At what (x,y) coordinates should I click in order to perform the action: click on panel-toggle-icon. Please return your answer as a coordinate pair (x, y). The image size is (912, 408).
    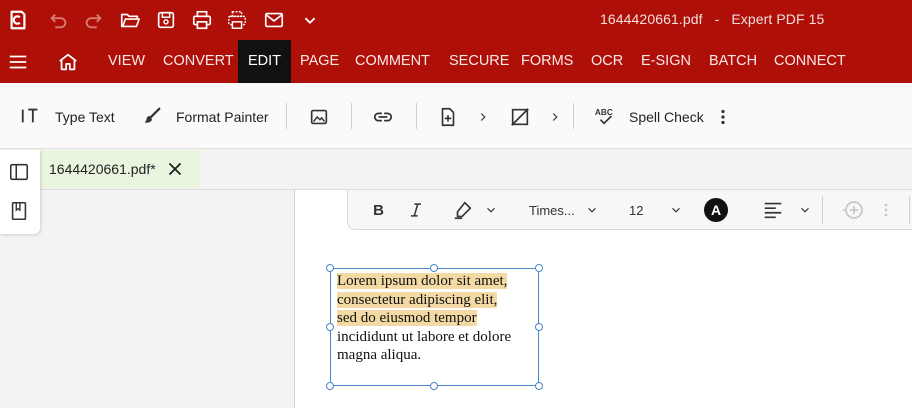
    Looking at the image, I should click on (19, 174).